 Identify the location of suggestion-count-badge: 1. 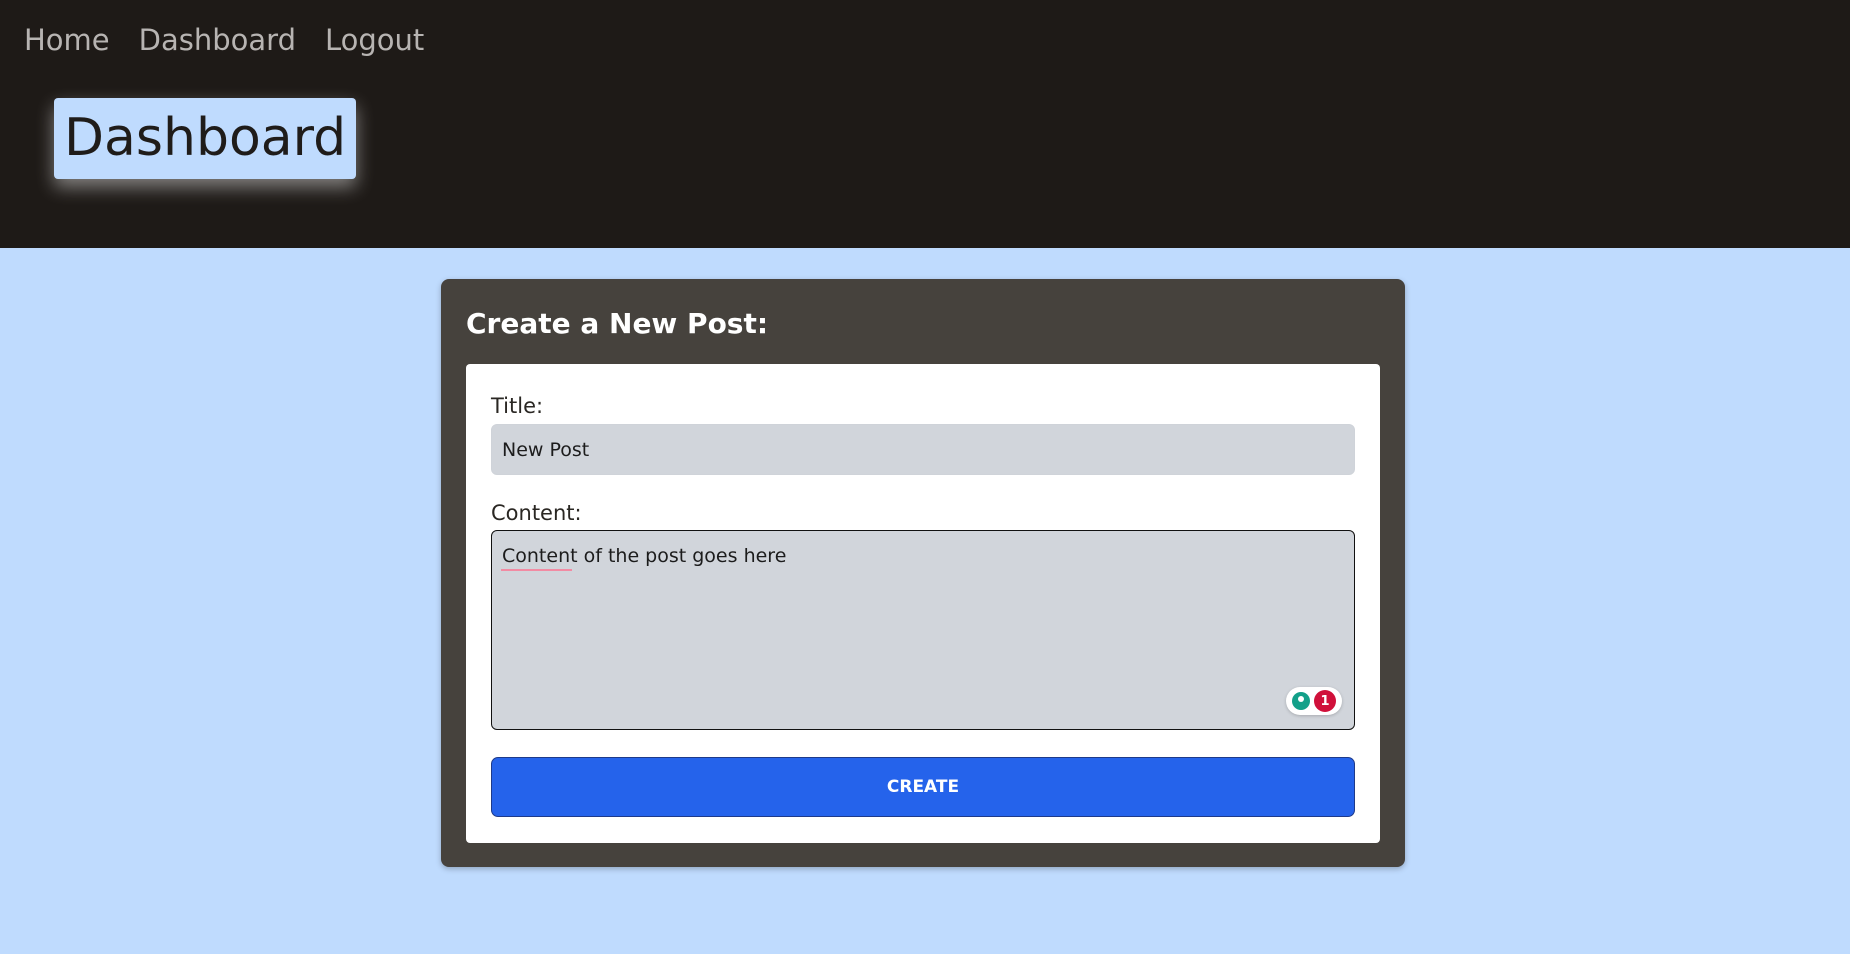
(1325, 701).